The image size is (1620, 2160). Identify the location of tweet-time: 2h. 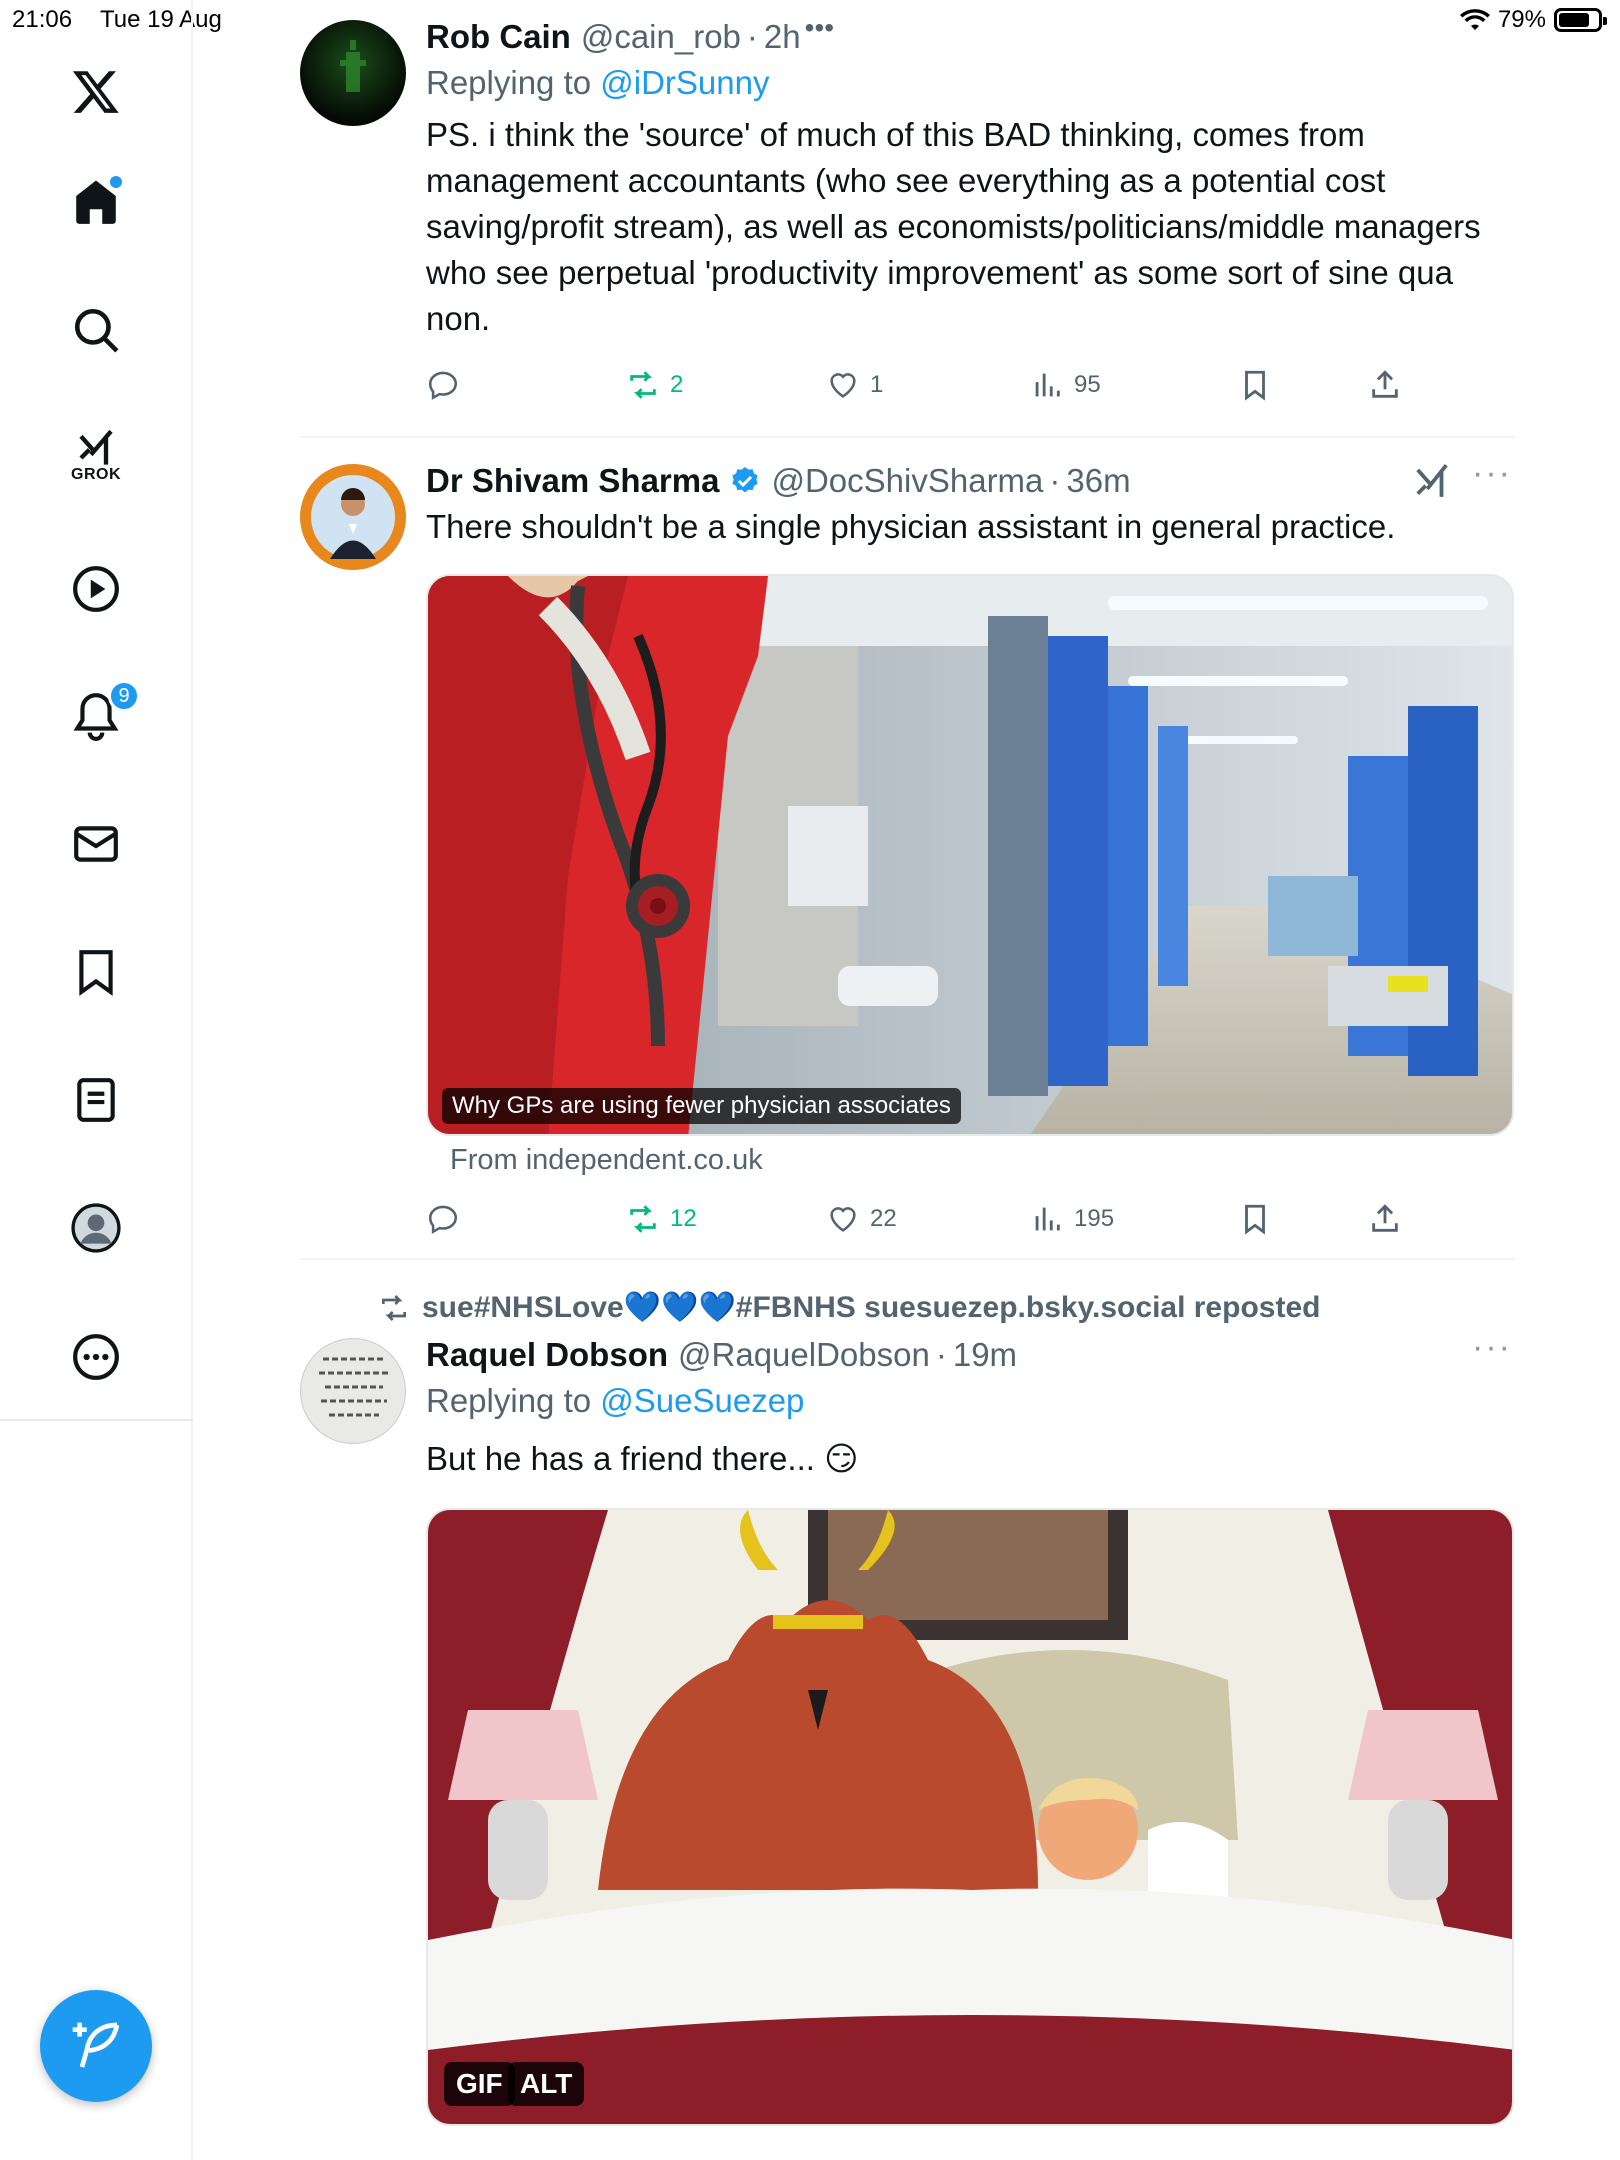
(782, 37).